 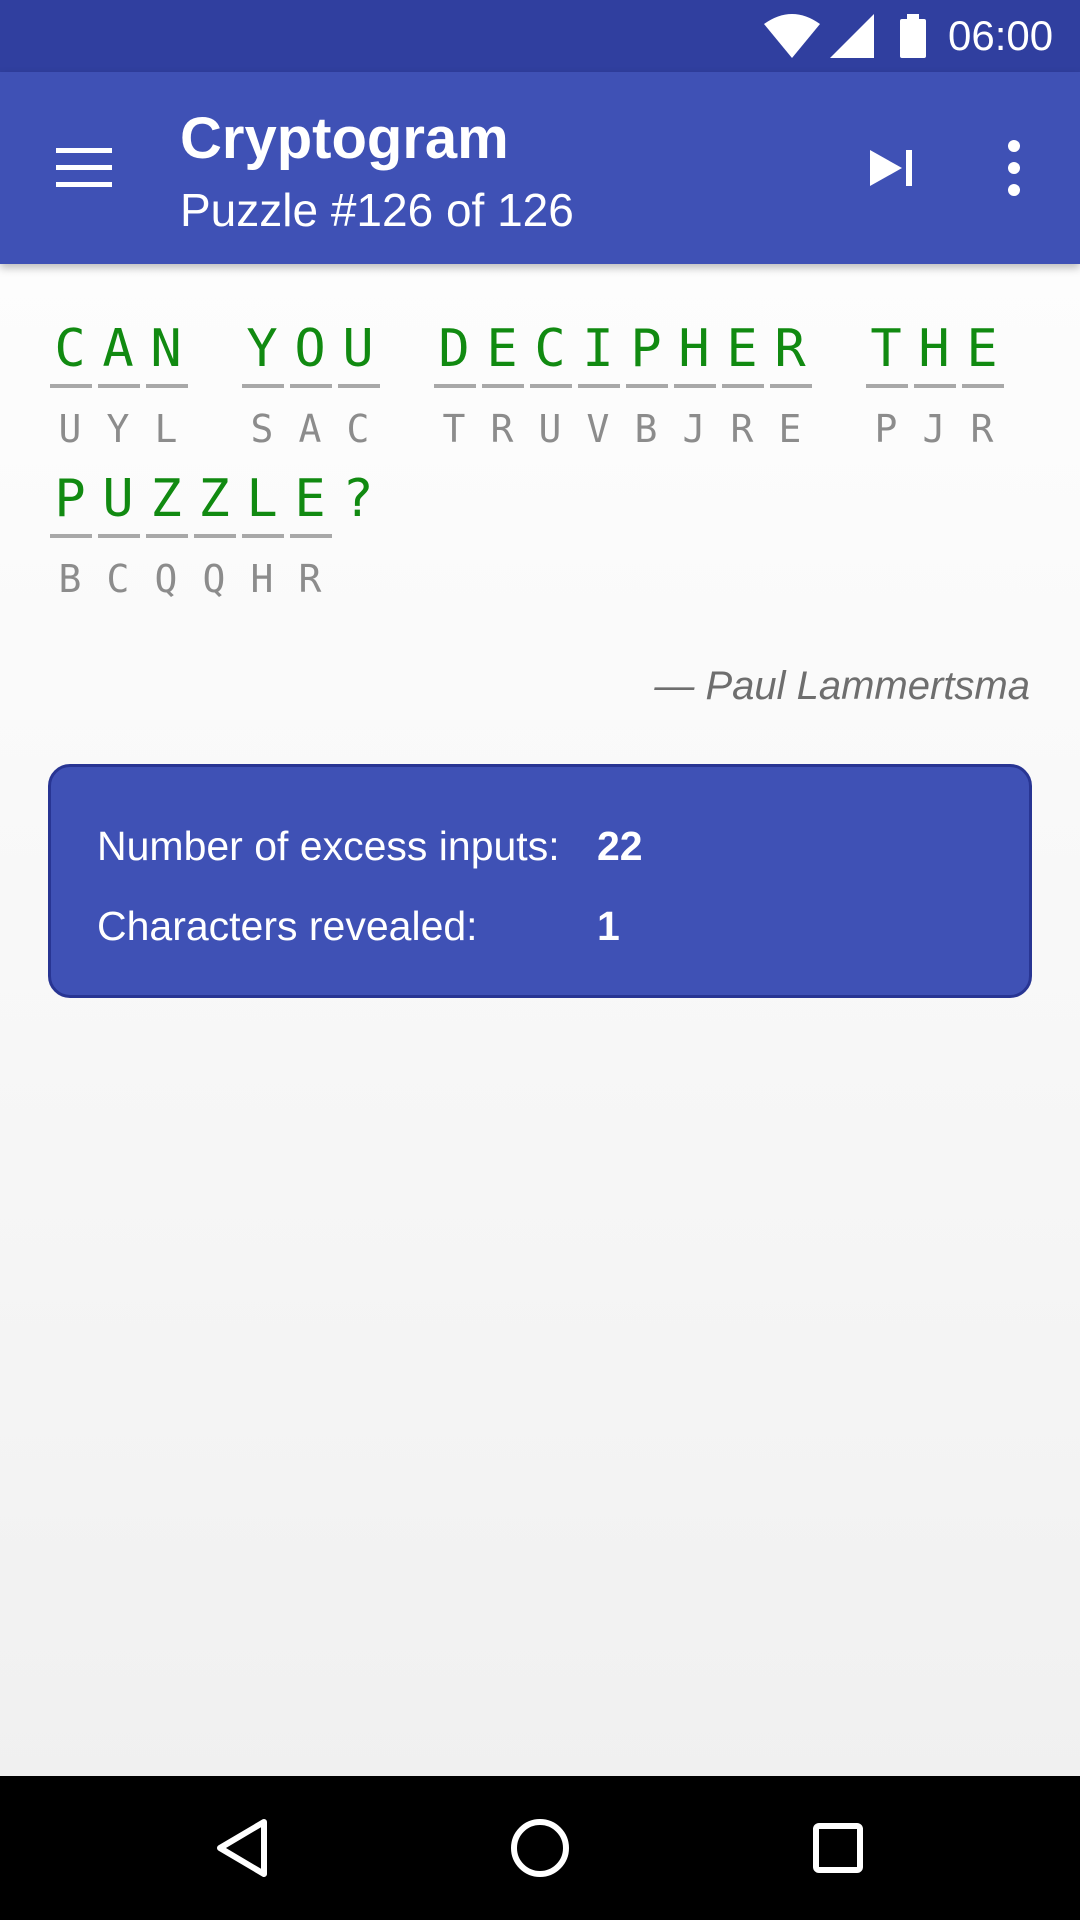 What do you see at coordinates (852, 36) in the screenshot?
I see `signal-icon` at bounding box center [852, 36].